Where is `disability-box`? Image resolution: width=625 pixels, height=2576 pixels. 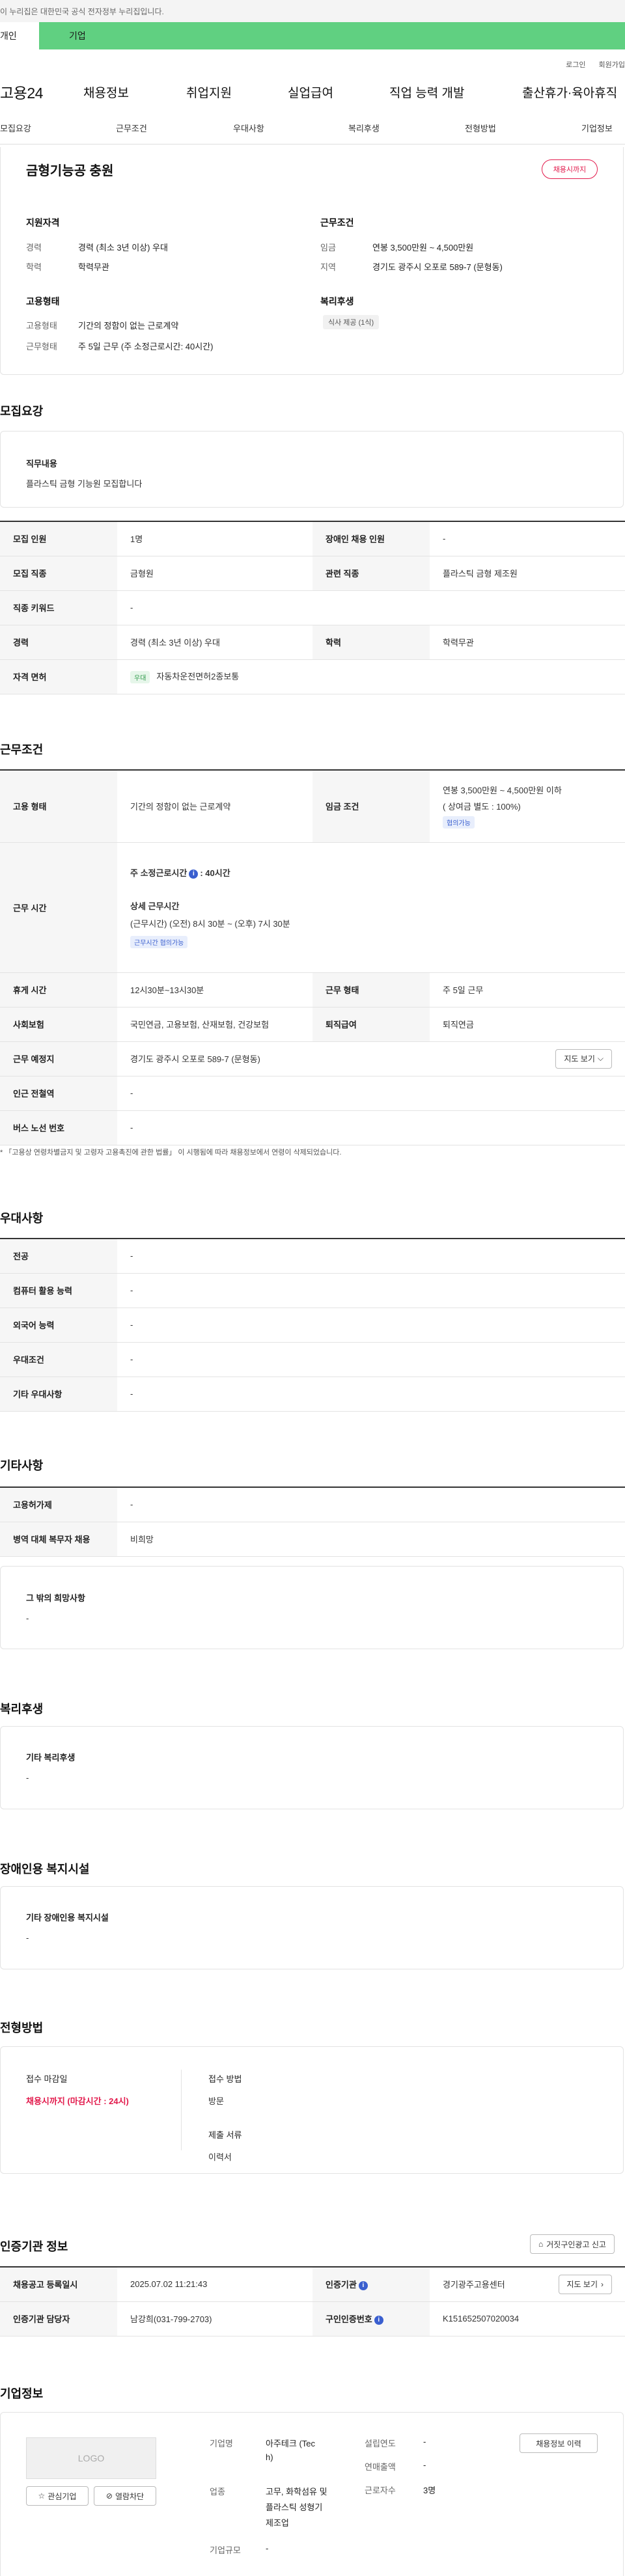
disability-box is located at coordinates (312, 1927).